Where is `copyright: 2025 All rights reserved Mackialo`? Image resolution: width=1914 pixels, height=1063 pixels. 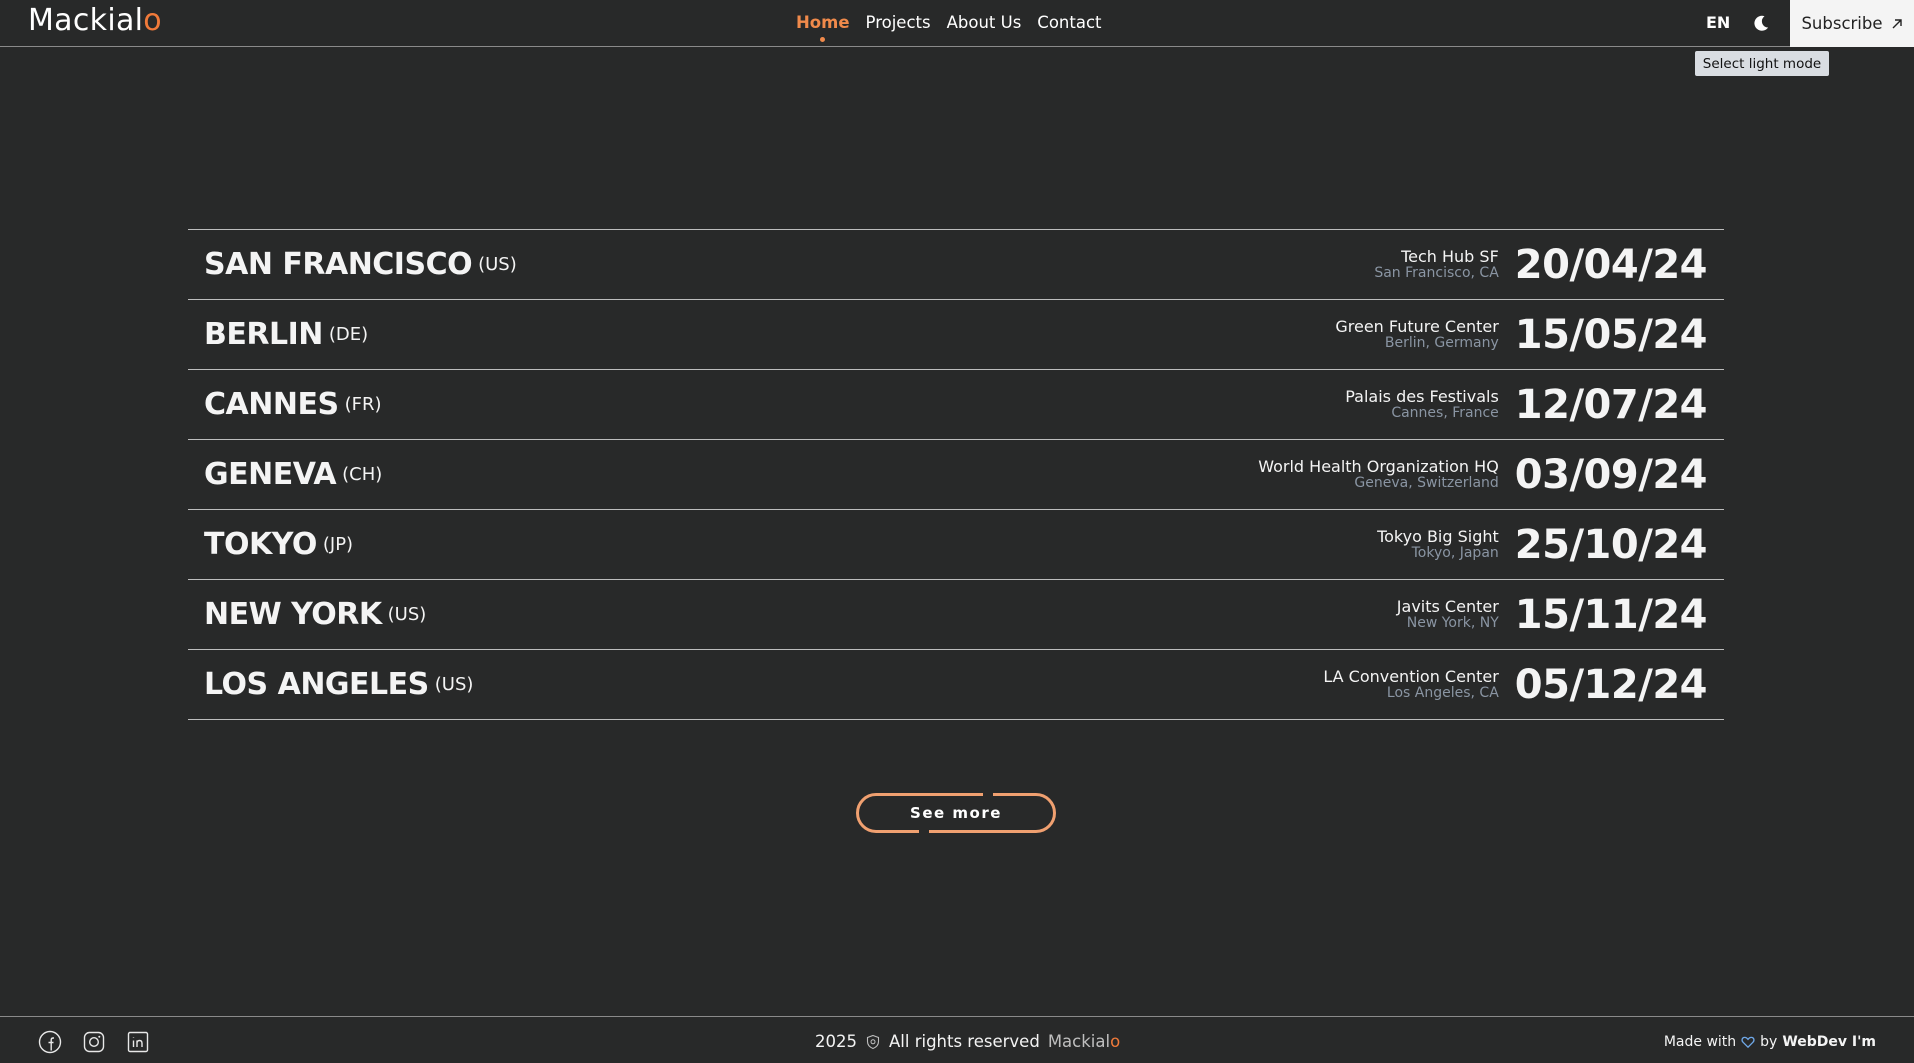
copyright: 2025 All rights reserved Mackialo is located at coordinates (967, 1041).